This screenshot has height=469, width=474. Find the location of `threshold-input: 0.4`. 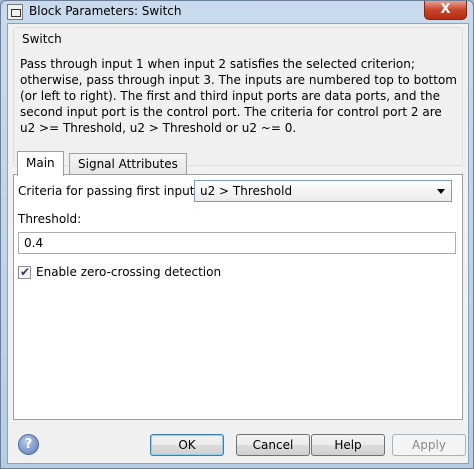

threshold-input: 0.4 is located at coordinates (237, 243).